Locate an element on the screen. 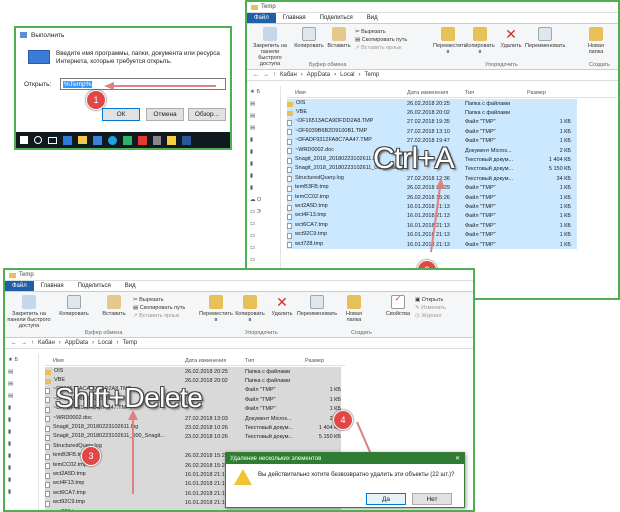 This screenshot has width=620, height=512. open-button: ▣ Открыть is located at coordinates (430, 300).